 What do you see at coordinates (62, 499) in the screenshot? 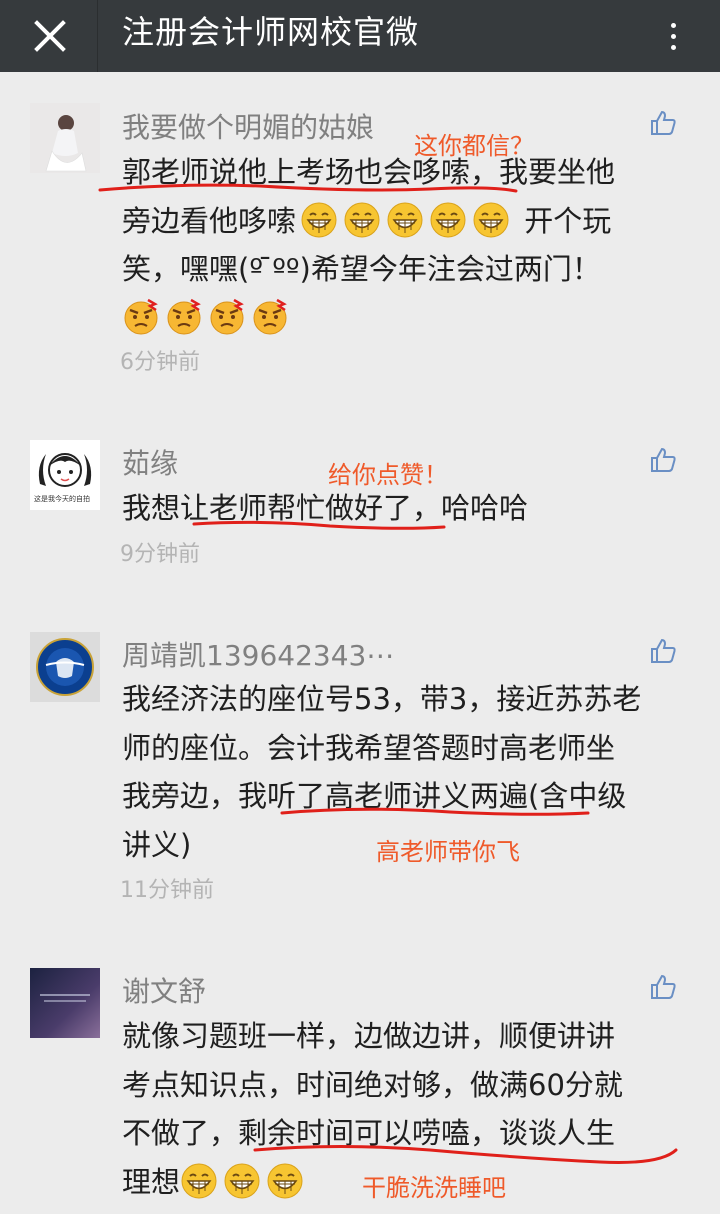
I see `avatar-caption: 这是我今天的自拍` at bounding box center [62, 499].